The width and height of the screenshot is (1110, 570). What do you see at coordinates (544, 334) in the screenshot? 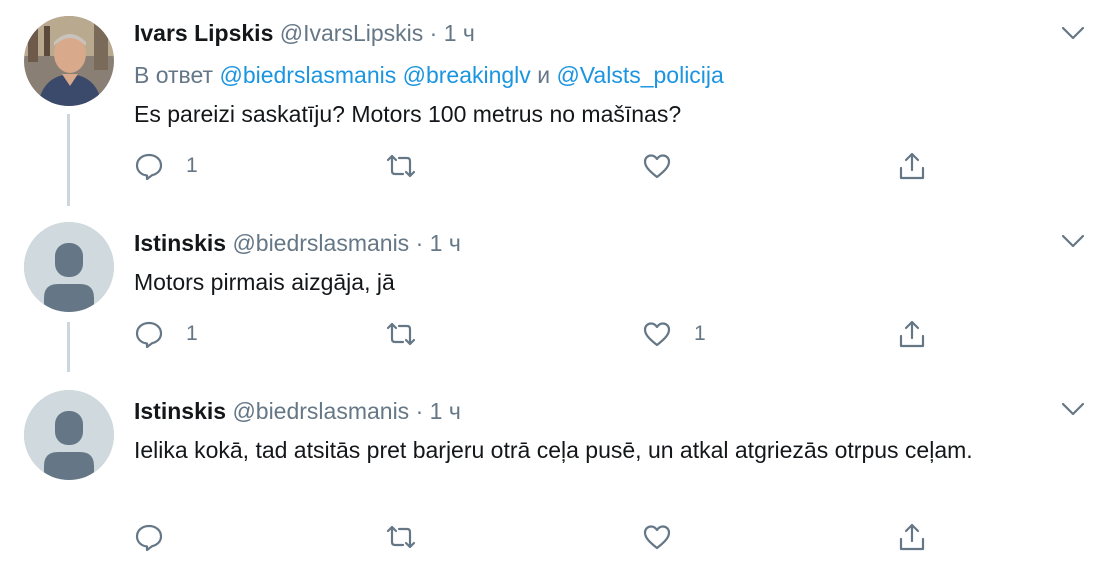
I see `tweet-actions: 1 1` at bounding box center [544, 334].